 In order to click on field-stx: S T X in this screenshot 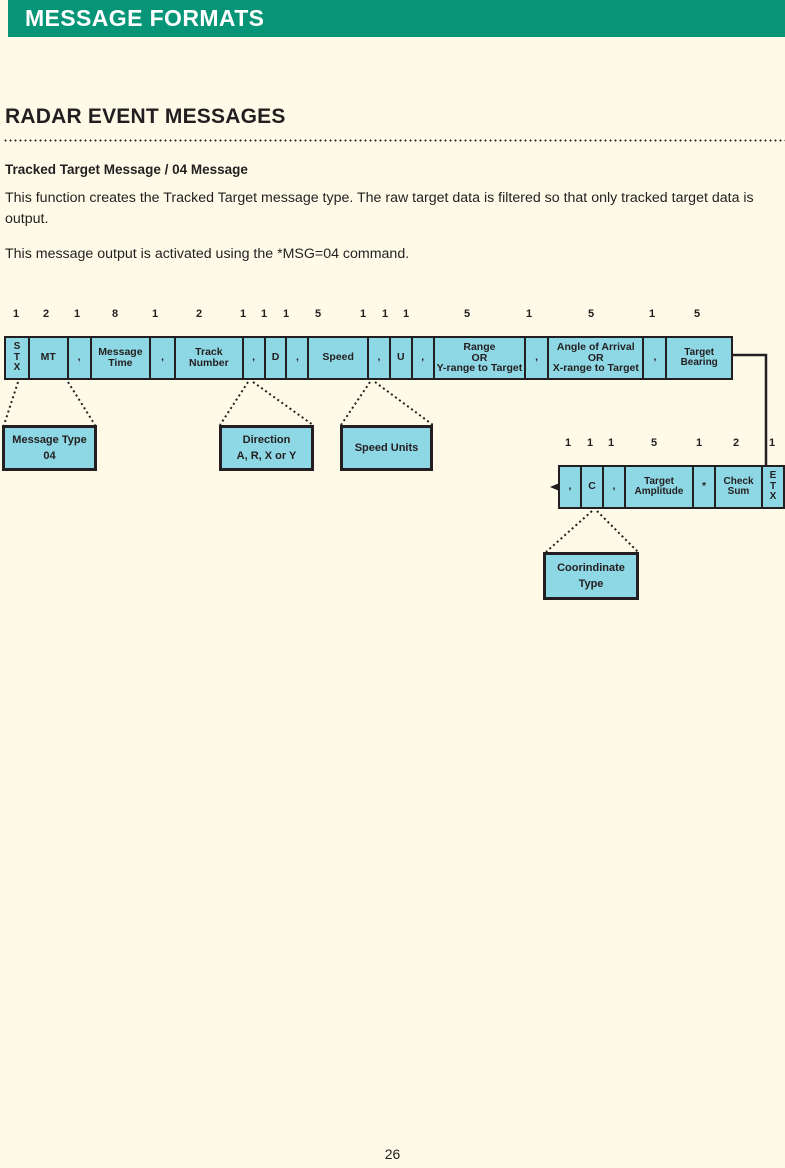, I will do `click(18, 358)`.